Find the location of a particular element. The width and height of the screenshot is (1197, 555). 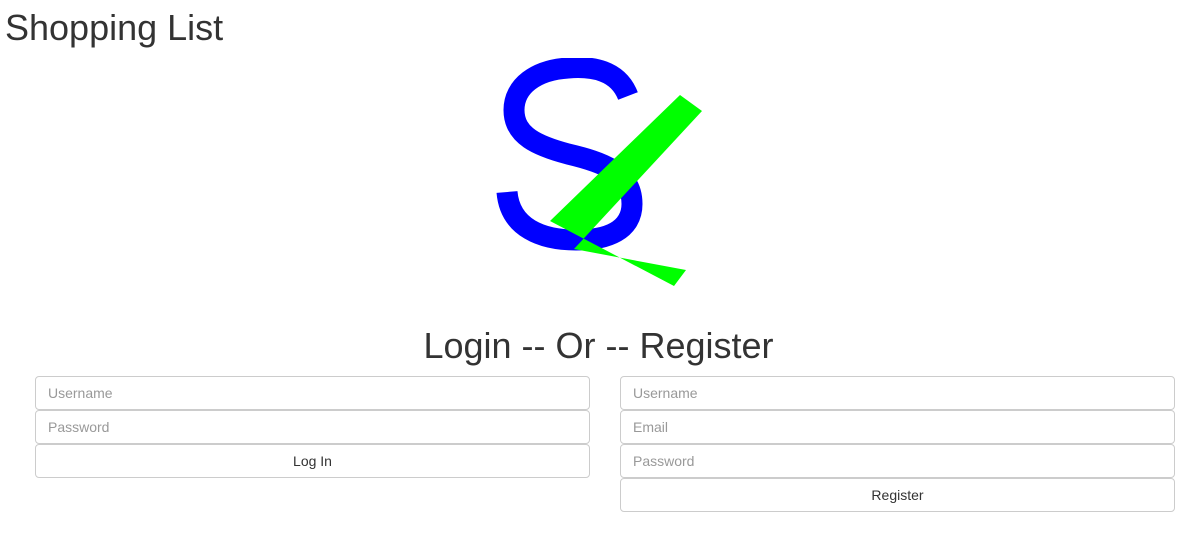

shopping-list-logo is located at coordinates (600, 177).